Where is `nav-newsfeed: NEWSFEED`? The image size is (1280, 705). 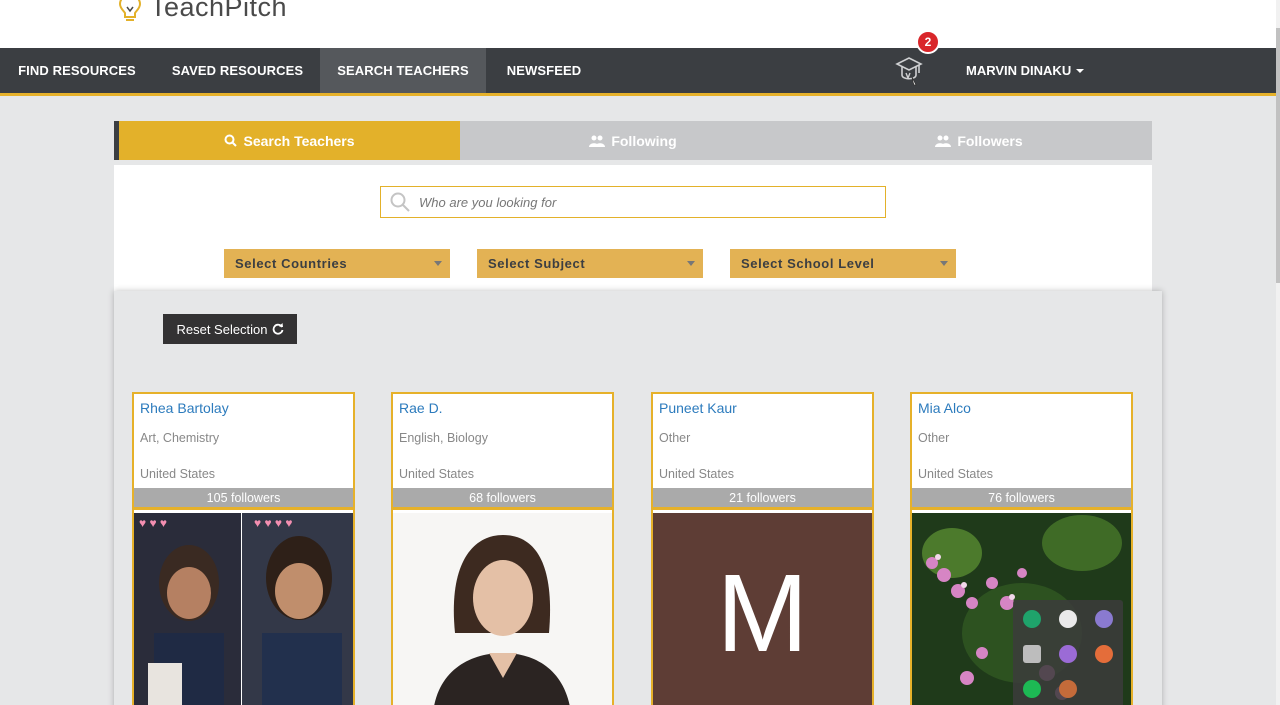 nav-newsfeed: NEWSFEED is located at coordinates (544, 70).